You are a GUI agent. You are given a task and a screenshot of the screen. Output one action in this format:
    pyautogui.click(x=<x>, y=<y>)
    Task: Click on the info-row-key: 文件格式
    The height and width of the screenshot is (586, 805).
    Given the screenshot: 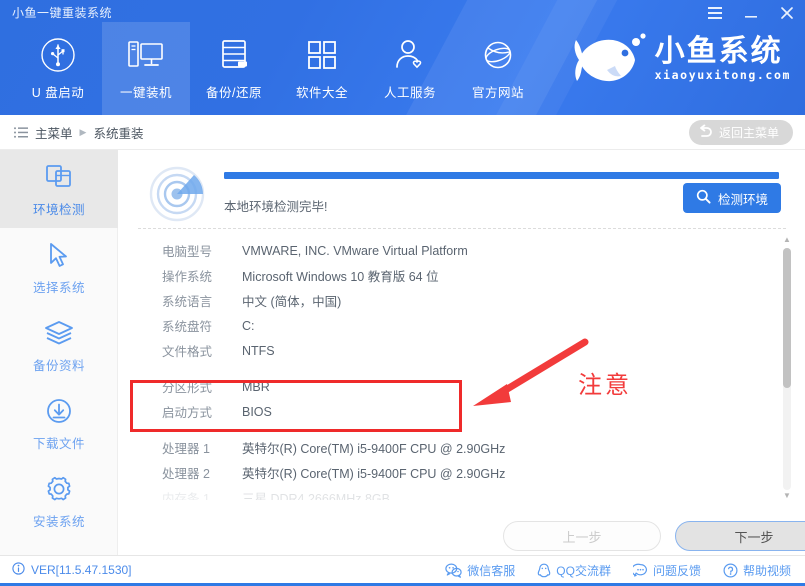 What is the action you would take?
    pyautogui.click(x=187, y=352)
    